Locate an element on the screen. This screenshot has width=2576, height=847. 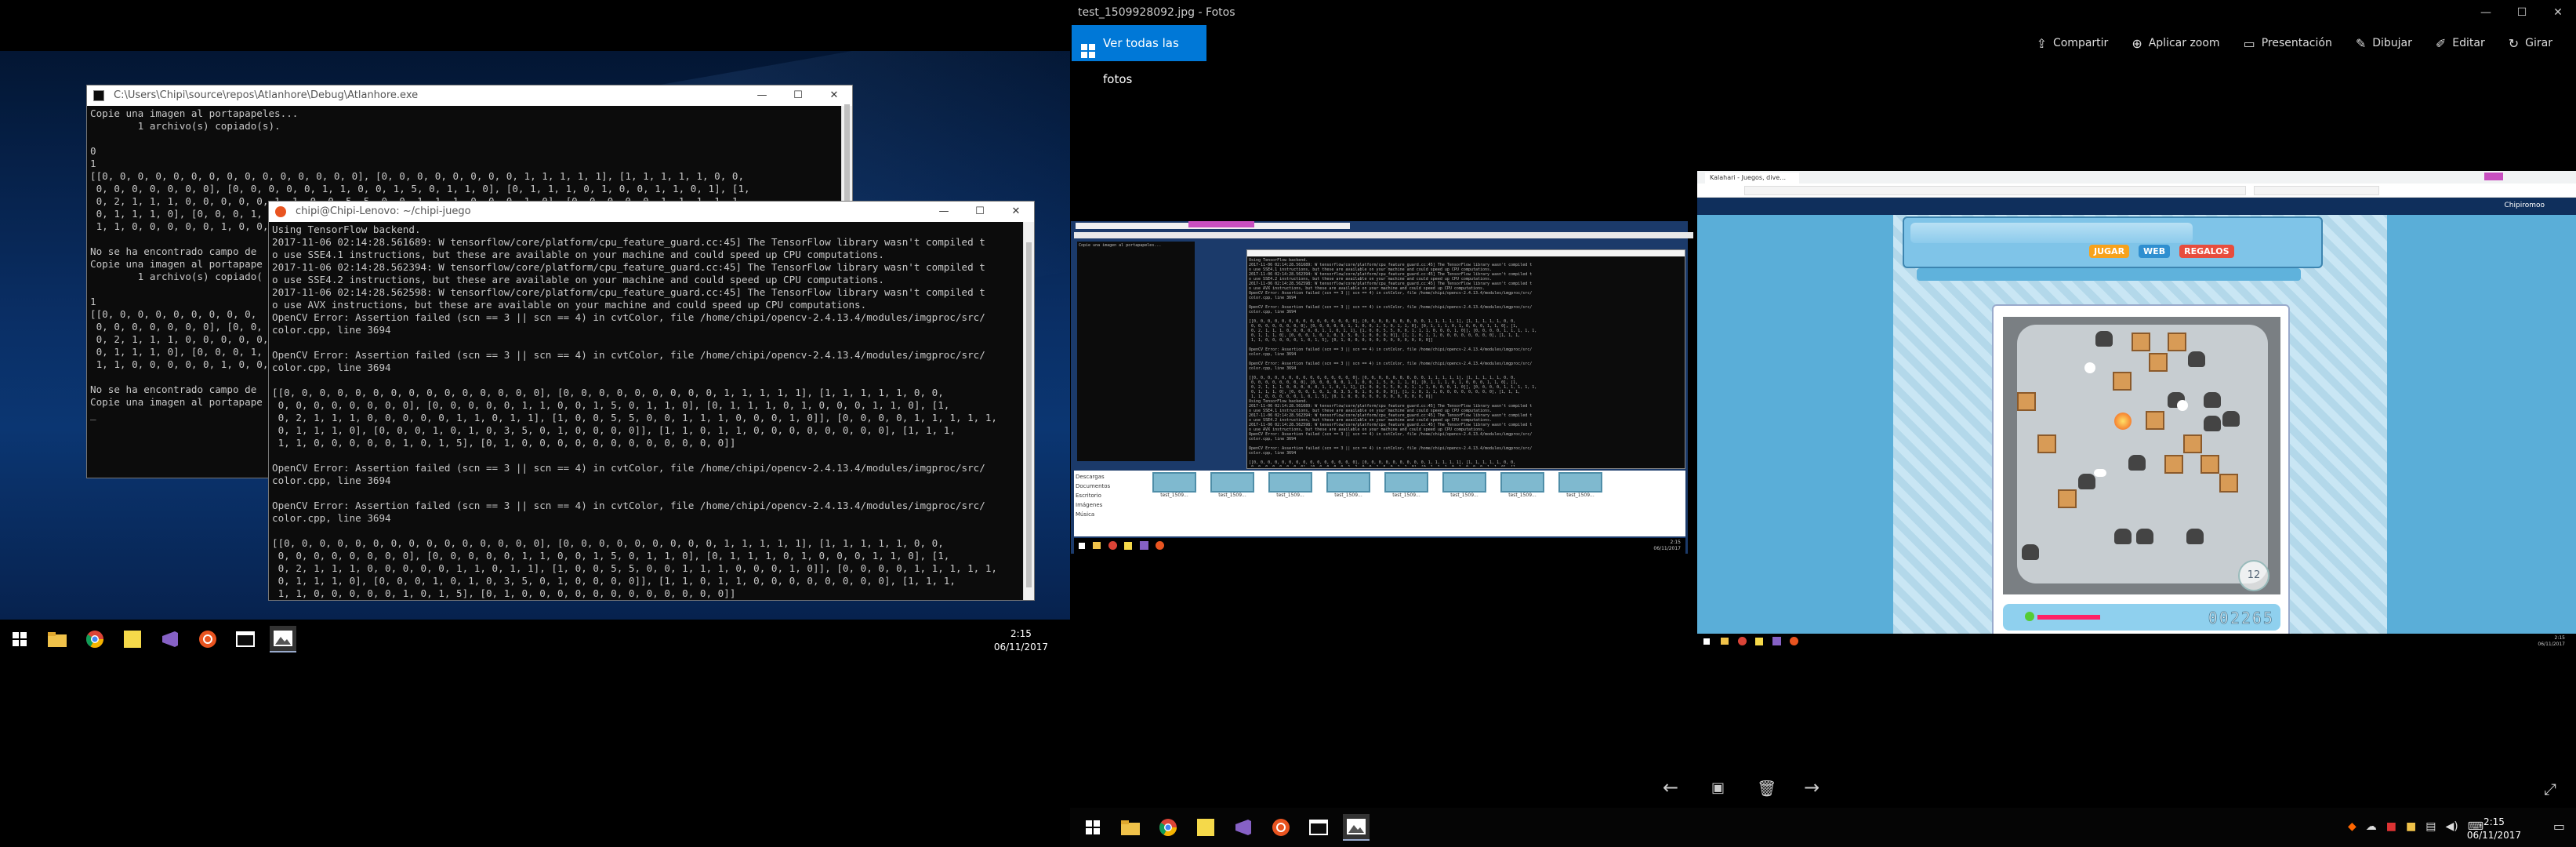
delete-icon: 🗑 is located at coordinates (1767, 788).